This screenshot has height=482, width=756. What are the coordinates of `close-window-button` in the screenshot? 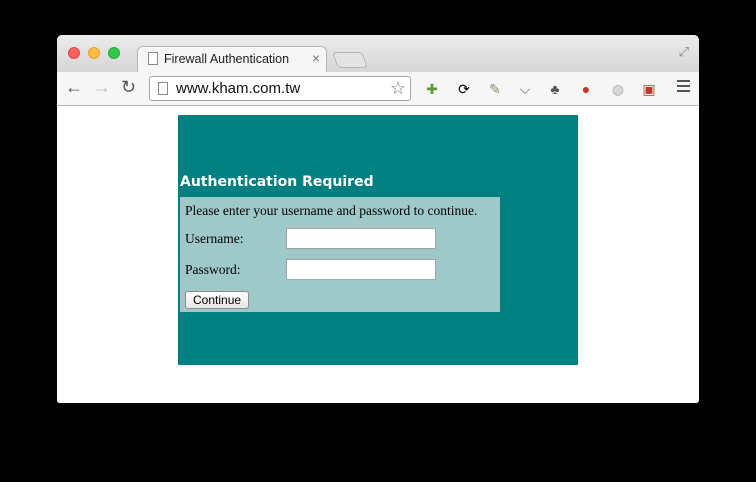 It's located at (74, 53).